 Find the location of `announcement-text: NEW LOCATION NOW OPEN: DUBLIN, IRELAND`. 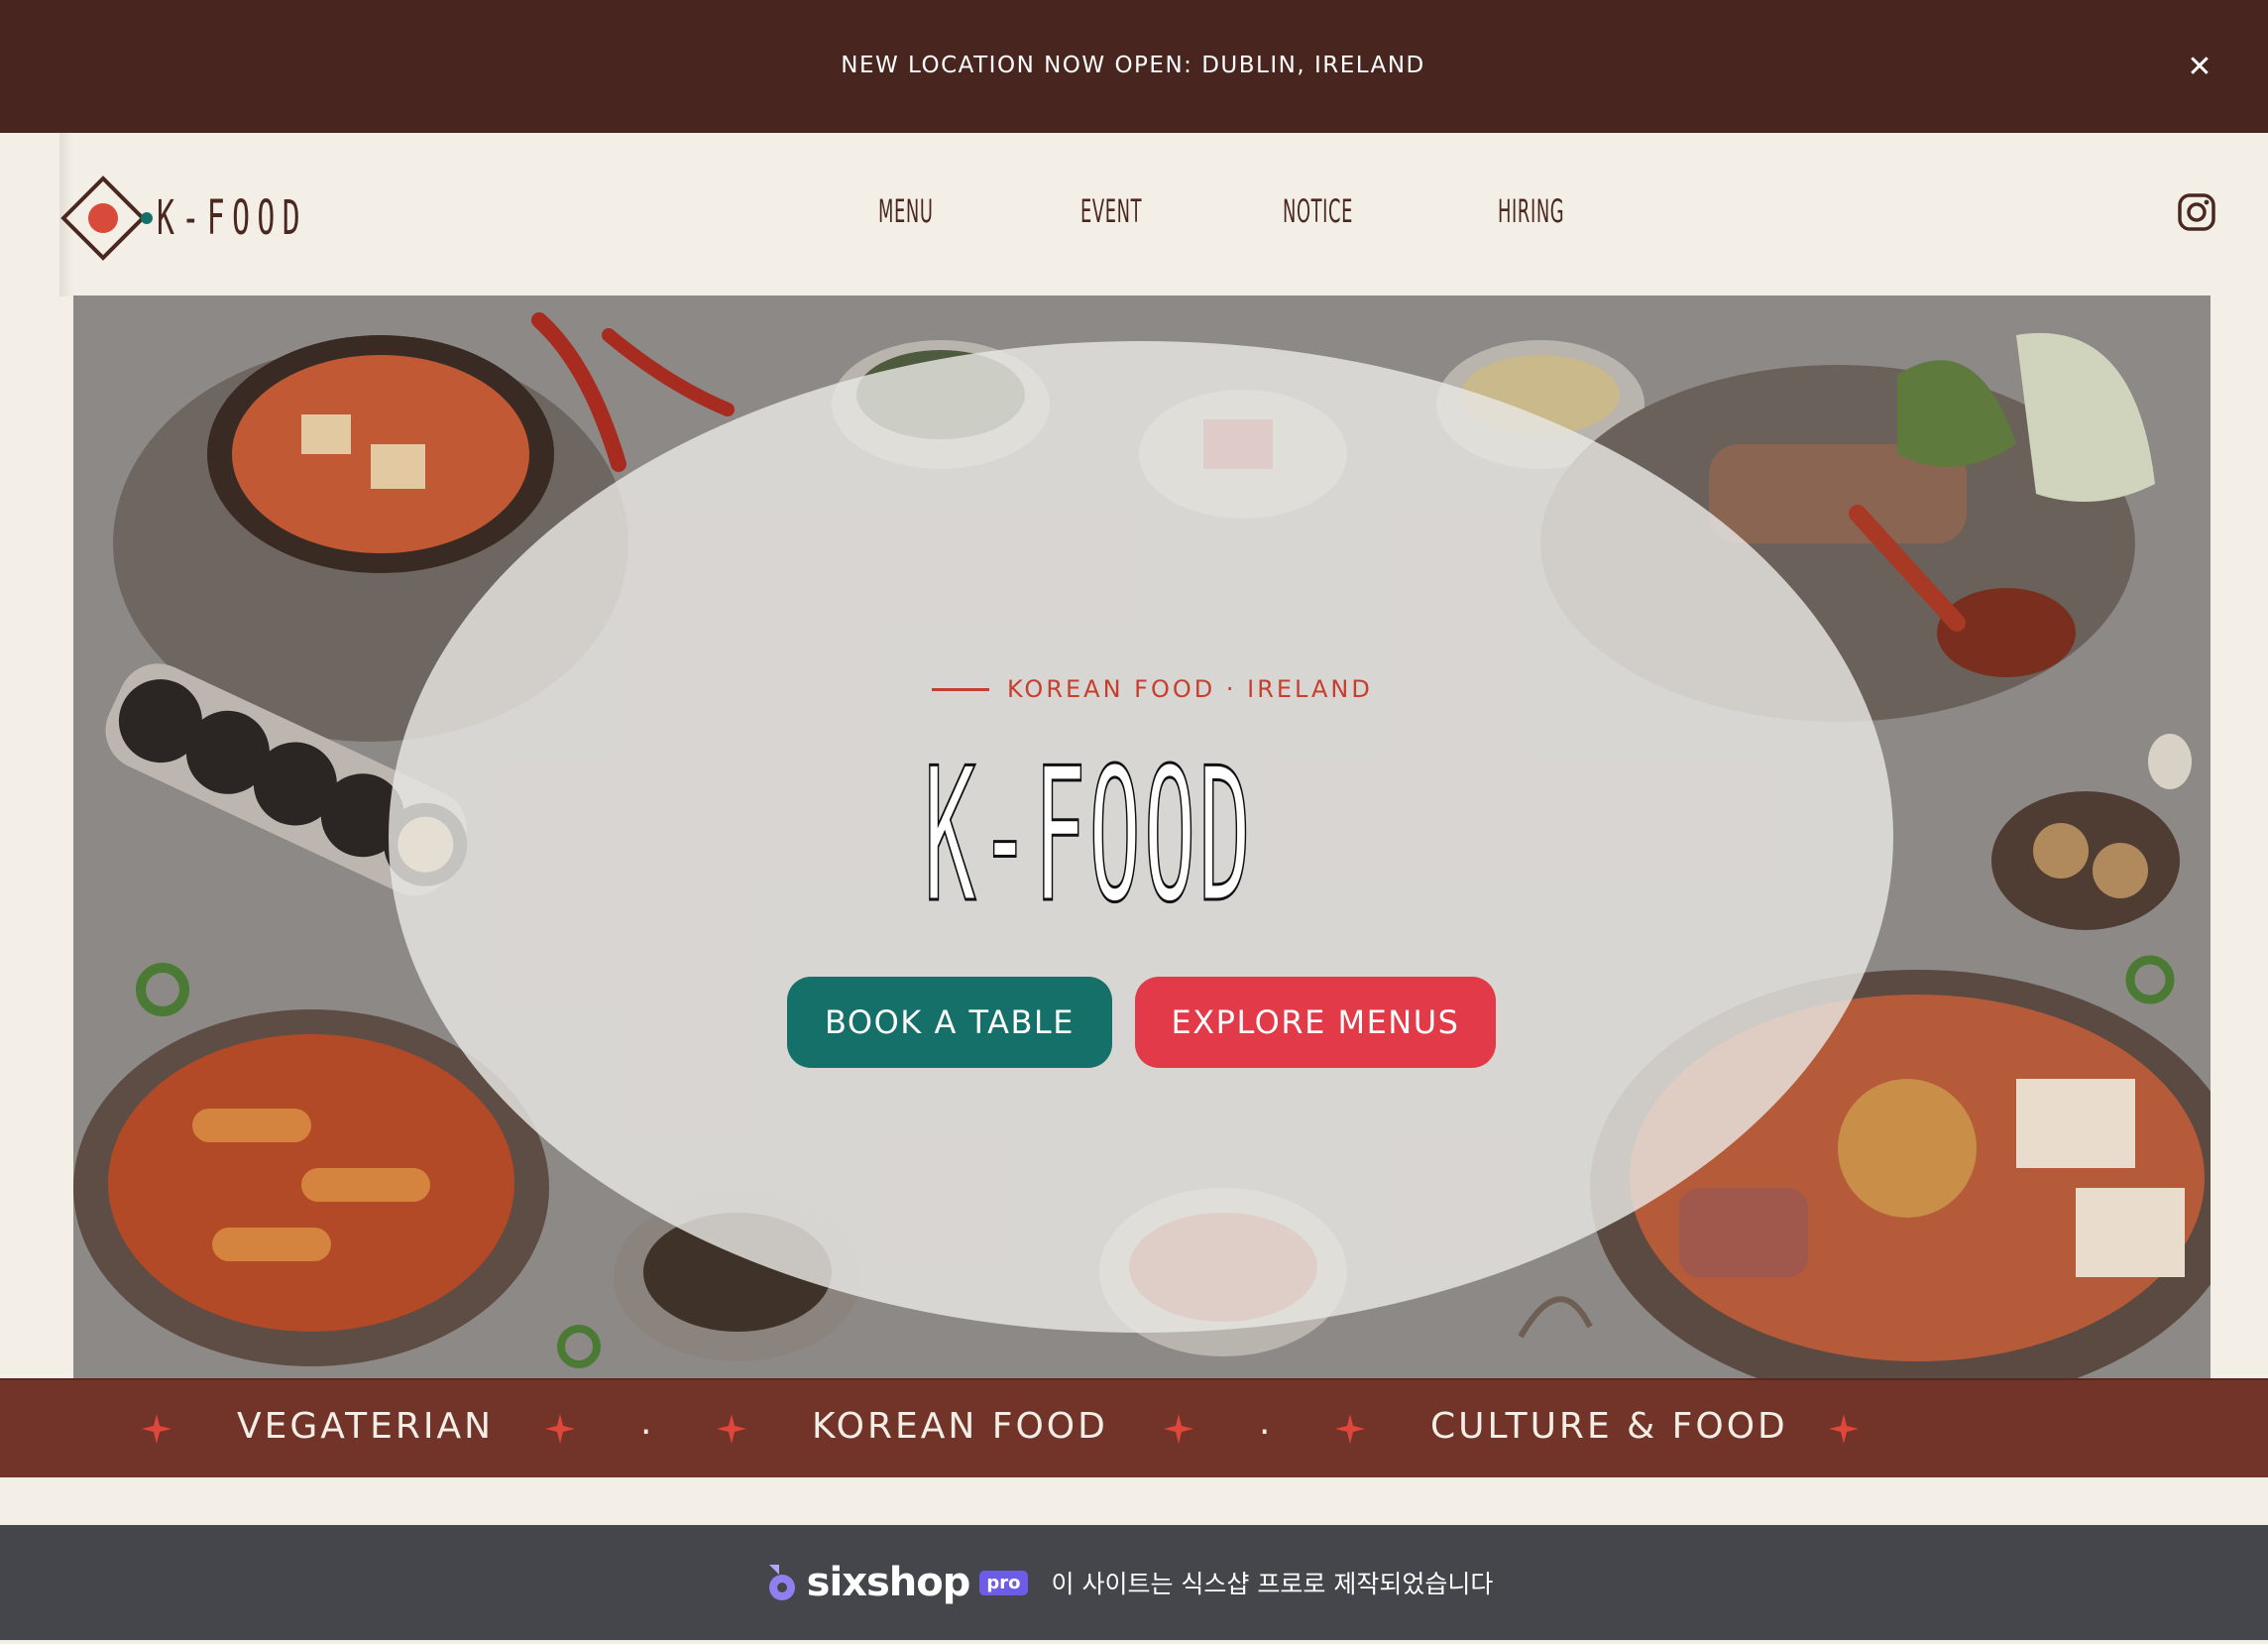

announcement-text: NEW LOCATION NOW OPEN: DUBLIN, IRELAND is located at coordinates (1133, 65).